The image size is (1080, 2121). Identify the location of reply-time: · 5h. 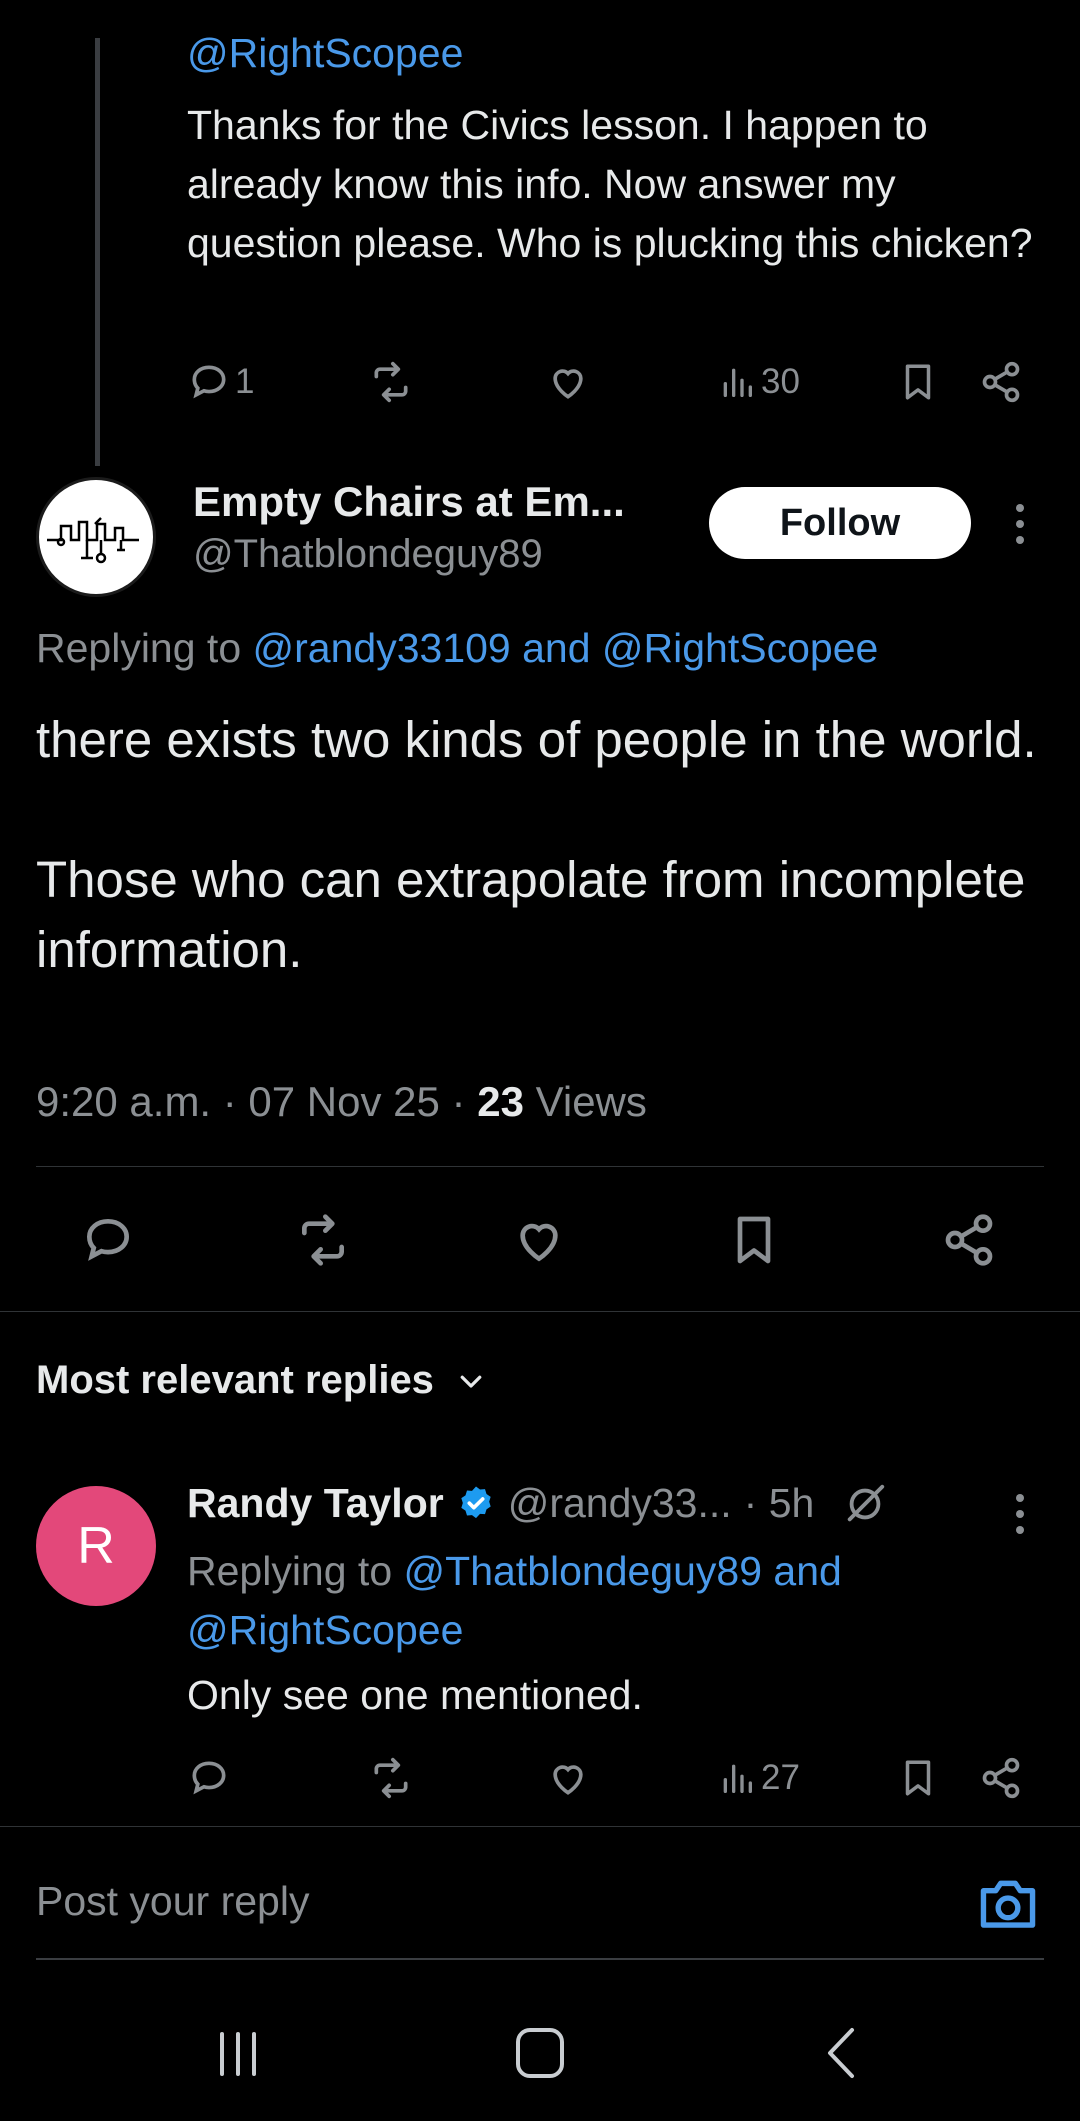
(779, 1503).